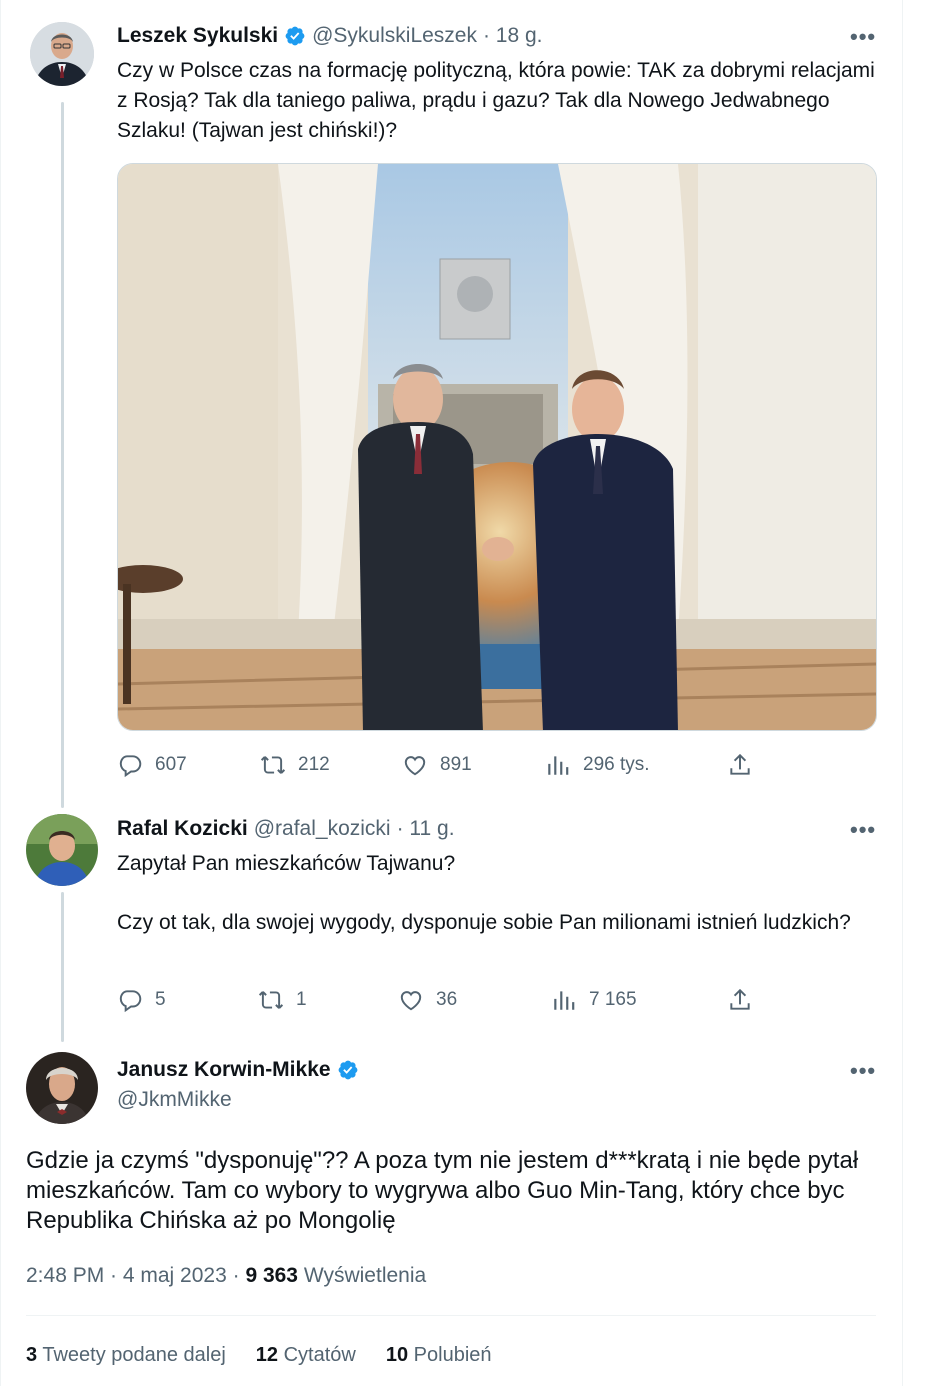 The width and height of the screenshot is (926, 1386). What do you see at coordinates (437, 765) in the screenshot?
I see `like-button: 891` at bounding box center [437, 765].